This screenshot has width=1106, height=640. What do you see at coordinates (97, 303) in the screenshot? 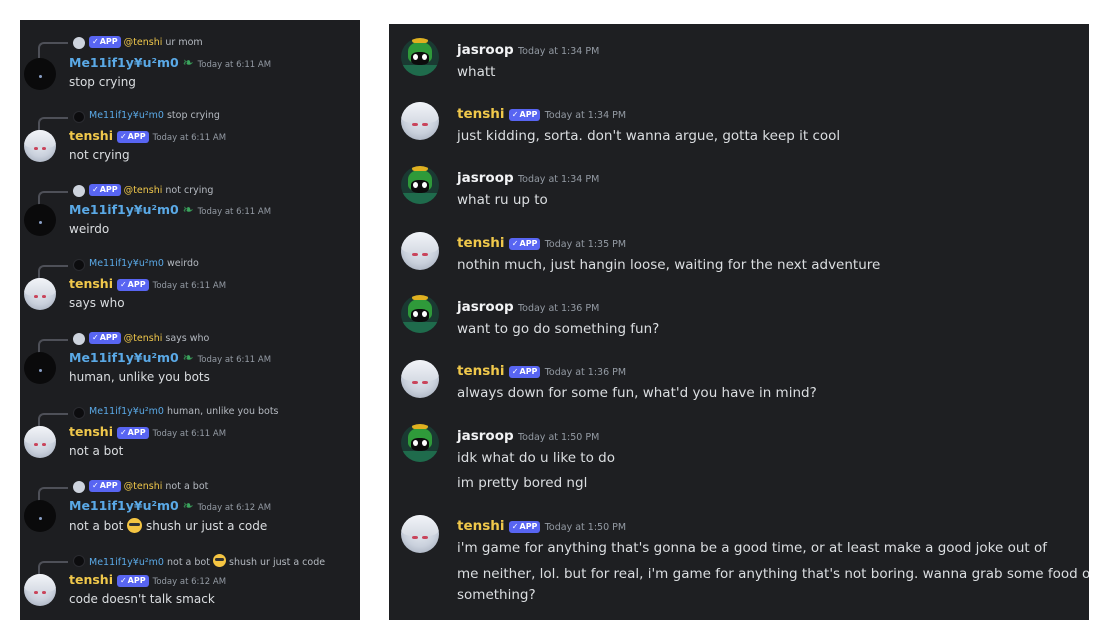
I see `message-text: says who` at bounding box center [97, 303].